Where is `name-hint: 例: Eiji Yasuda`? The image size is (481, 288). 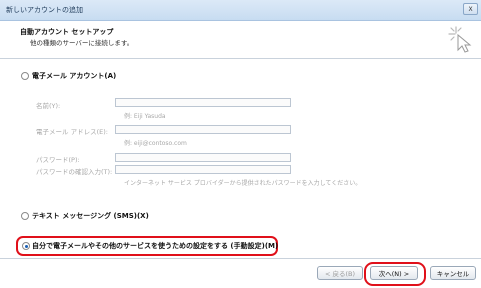
name-hint: 例: Eiji Yasuda is located at coordinates (145, 116).